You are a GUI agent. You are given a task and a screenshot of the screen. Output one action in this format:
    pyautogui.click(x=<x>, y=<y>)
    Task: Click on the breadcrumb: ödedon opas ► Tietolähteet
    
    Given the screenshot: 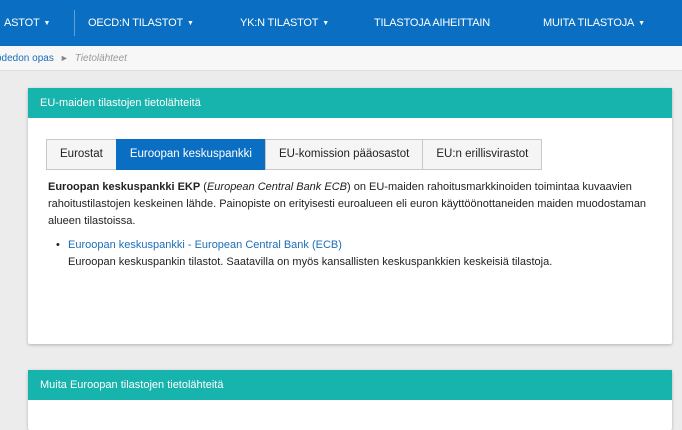 What is the action you would take?
    pyautogui.click(x=341, y=58)
    